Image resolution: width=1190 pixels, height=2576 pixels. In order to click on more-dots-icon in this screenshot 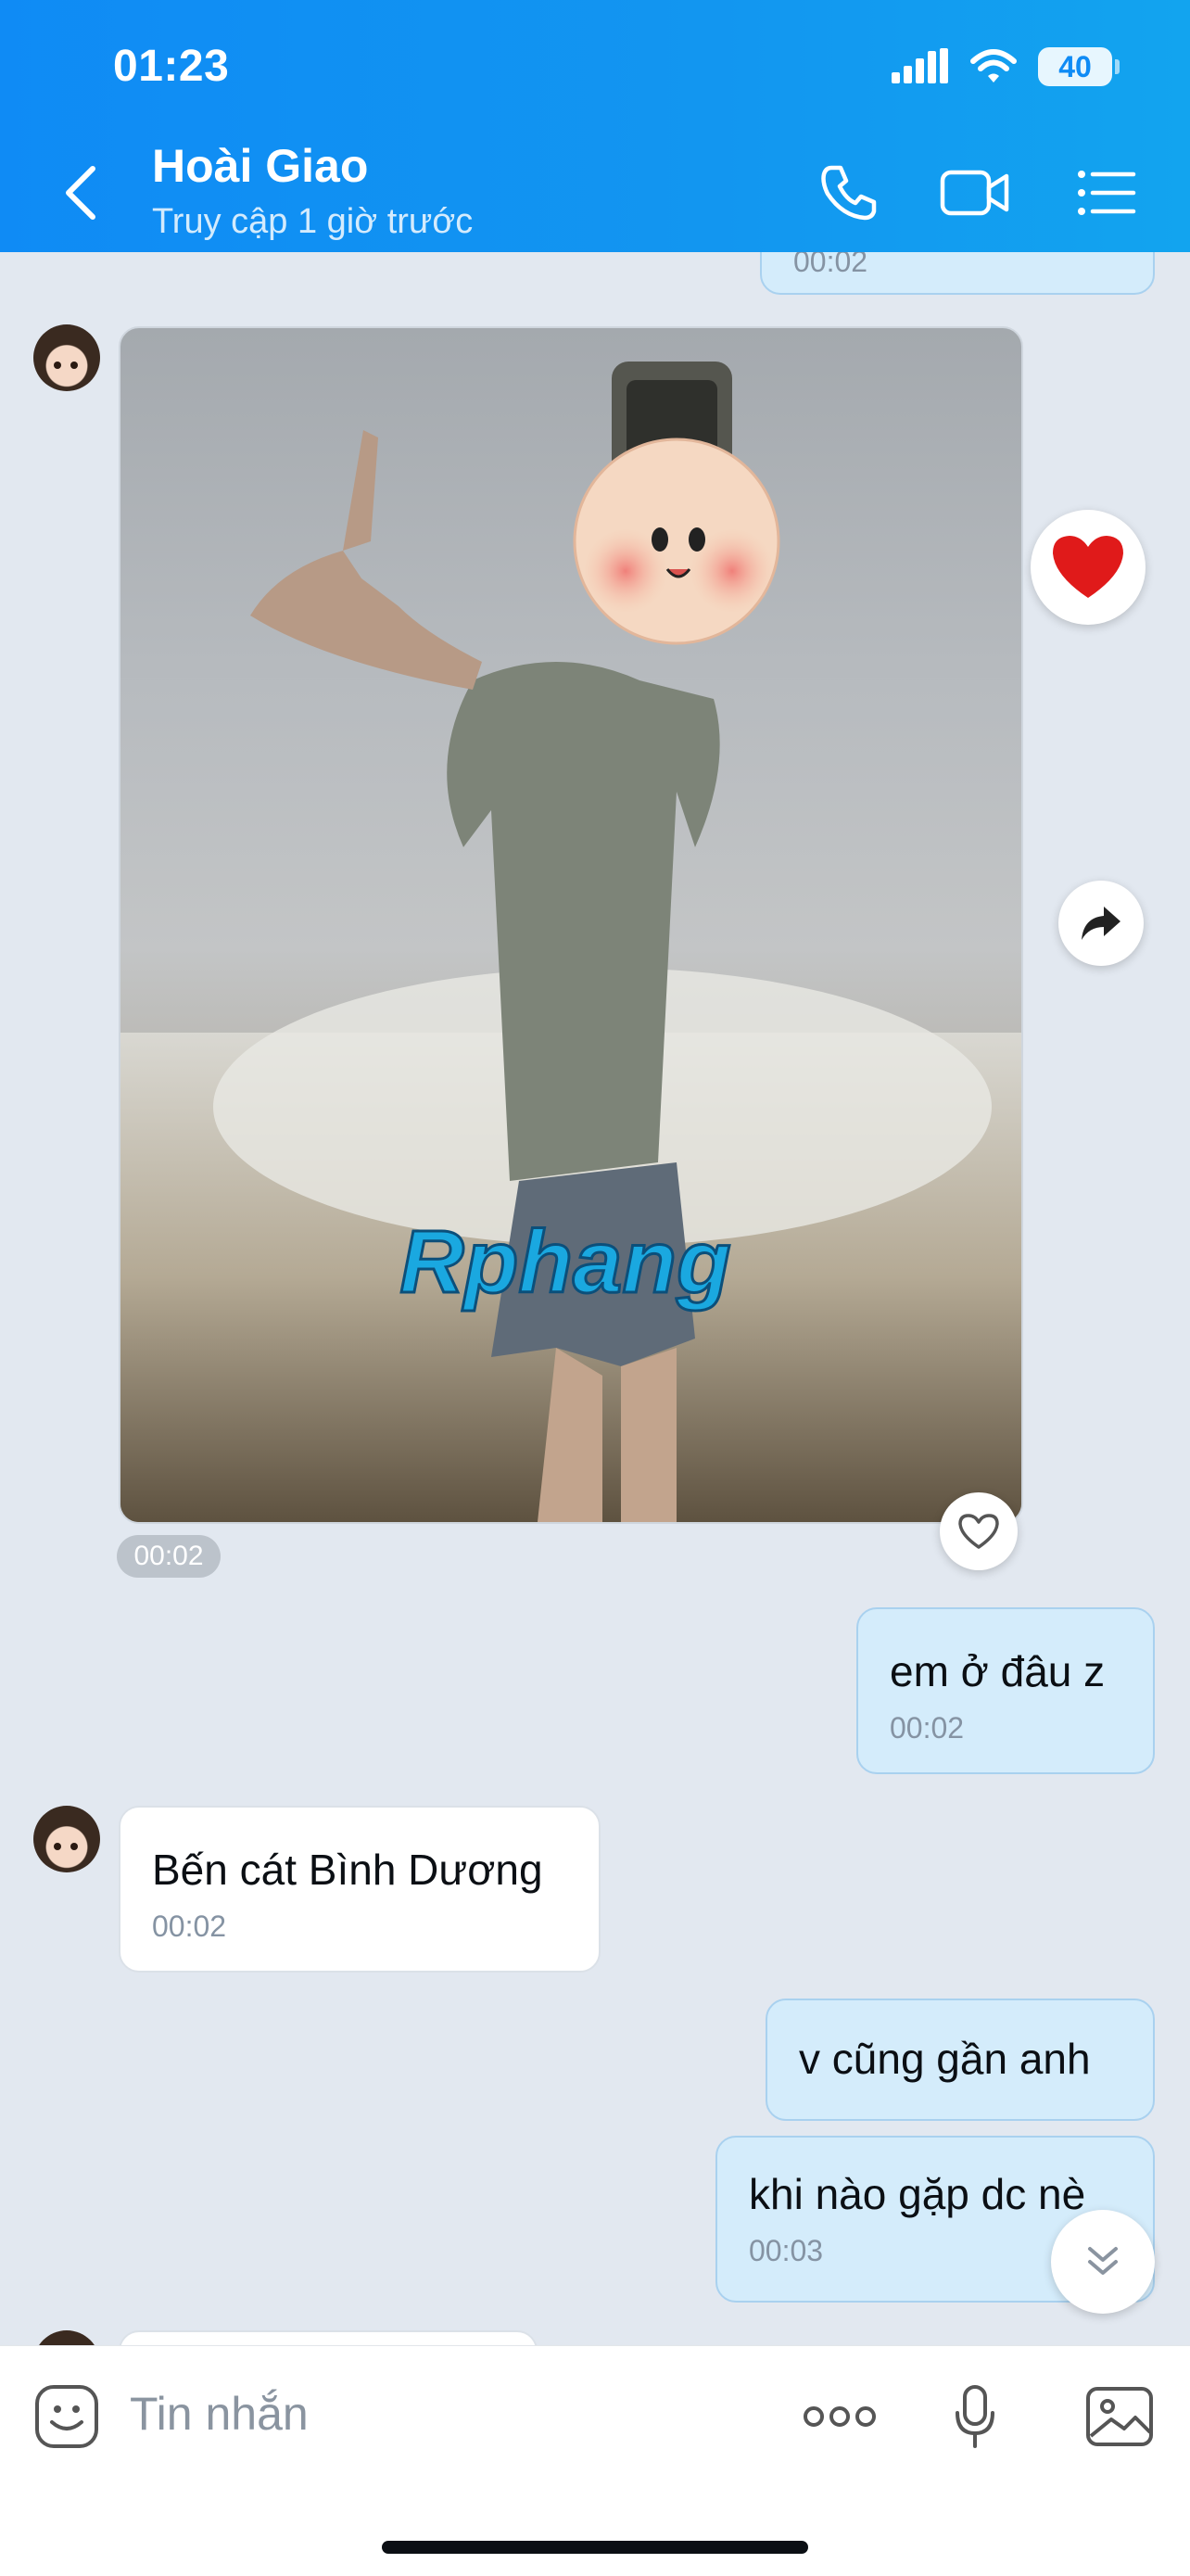, I will do `click(840, 2416)`.